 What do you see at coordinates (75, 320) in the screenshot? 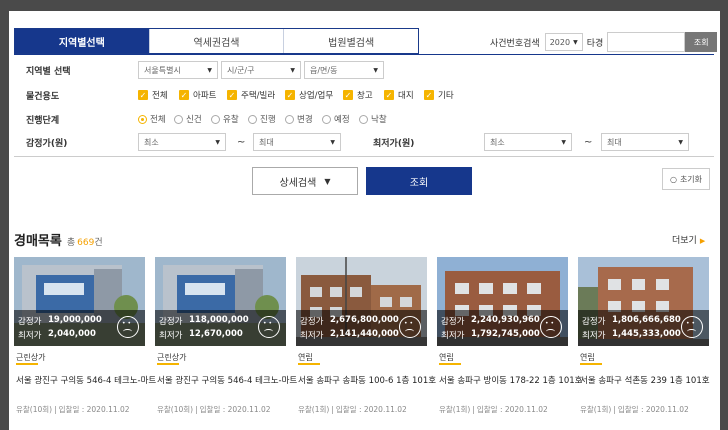
I see `appraisal-price-value: 19,000,000` at bounding box center [75, 320].